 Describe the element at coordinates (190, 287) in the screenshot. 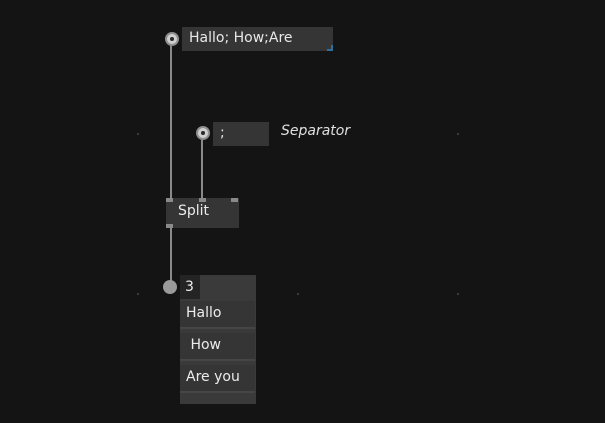

I see `spread-count: 3` at that location.